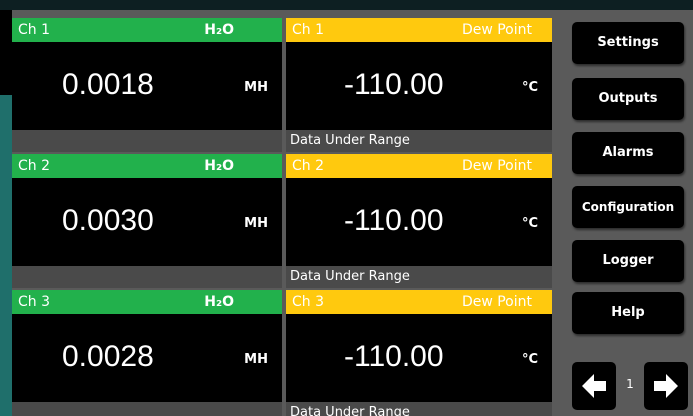 This screenshot has width=693, height=416. I want to click on previous-page-button, so click(594, 386).